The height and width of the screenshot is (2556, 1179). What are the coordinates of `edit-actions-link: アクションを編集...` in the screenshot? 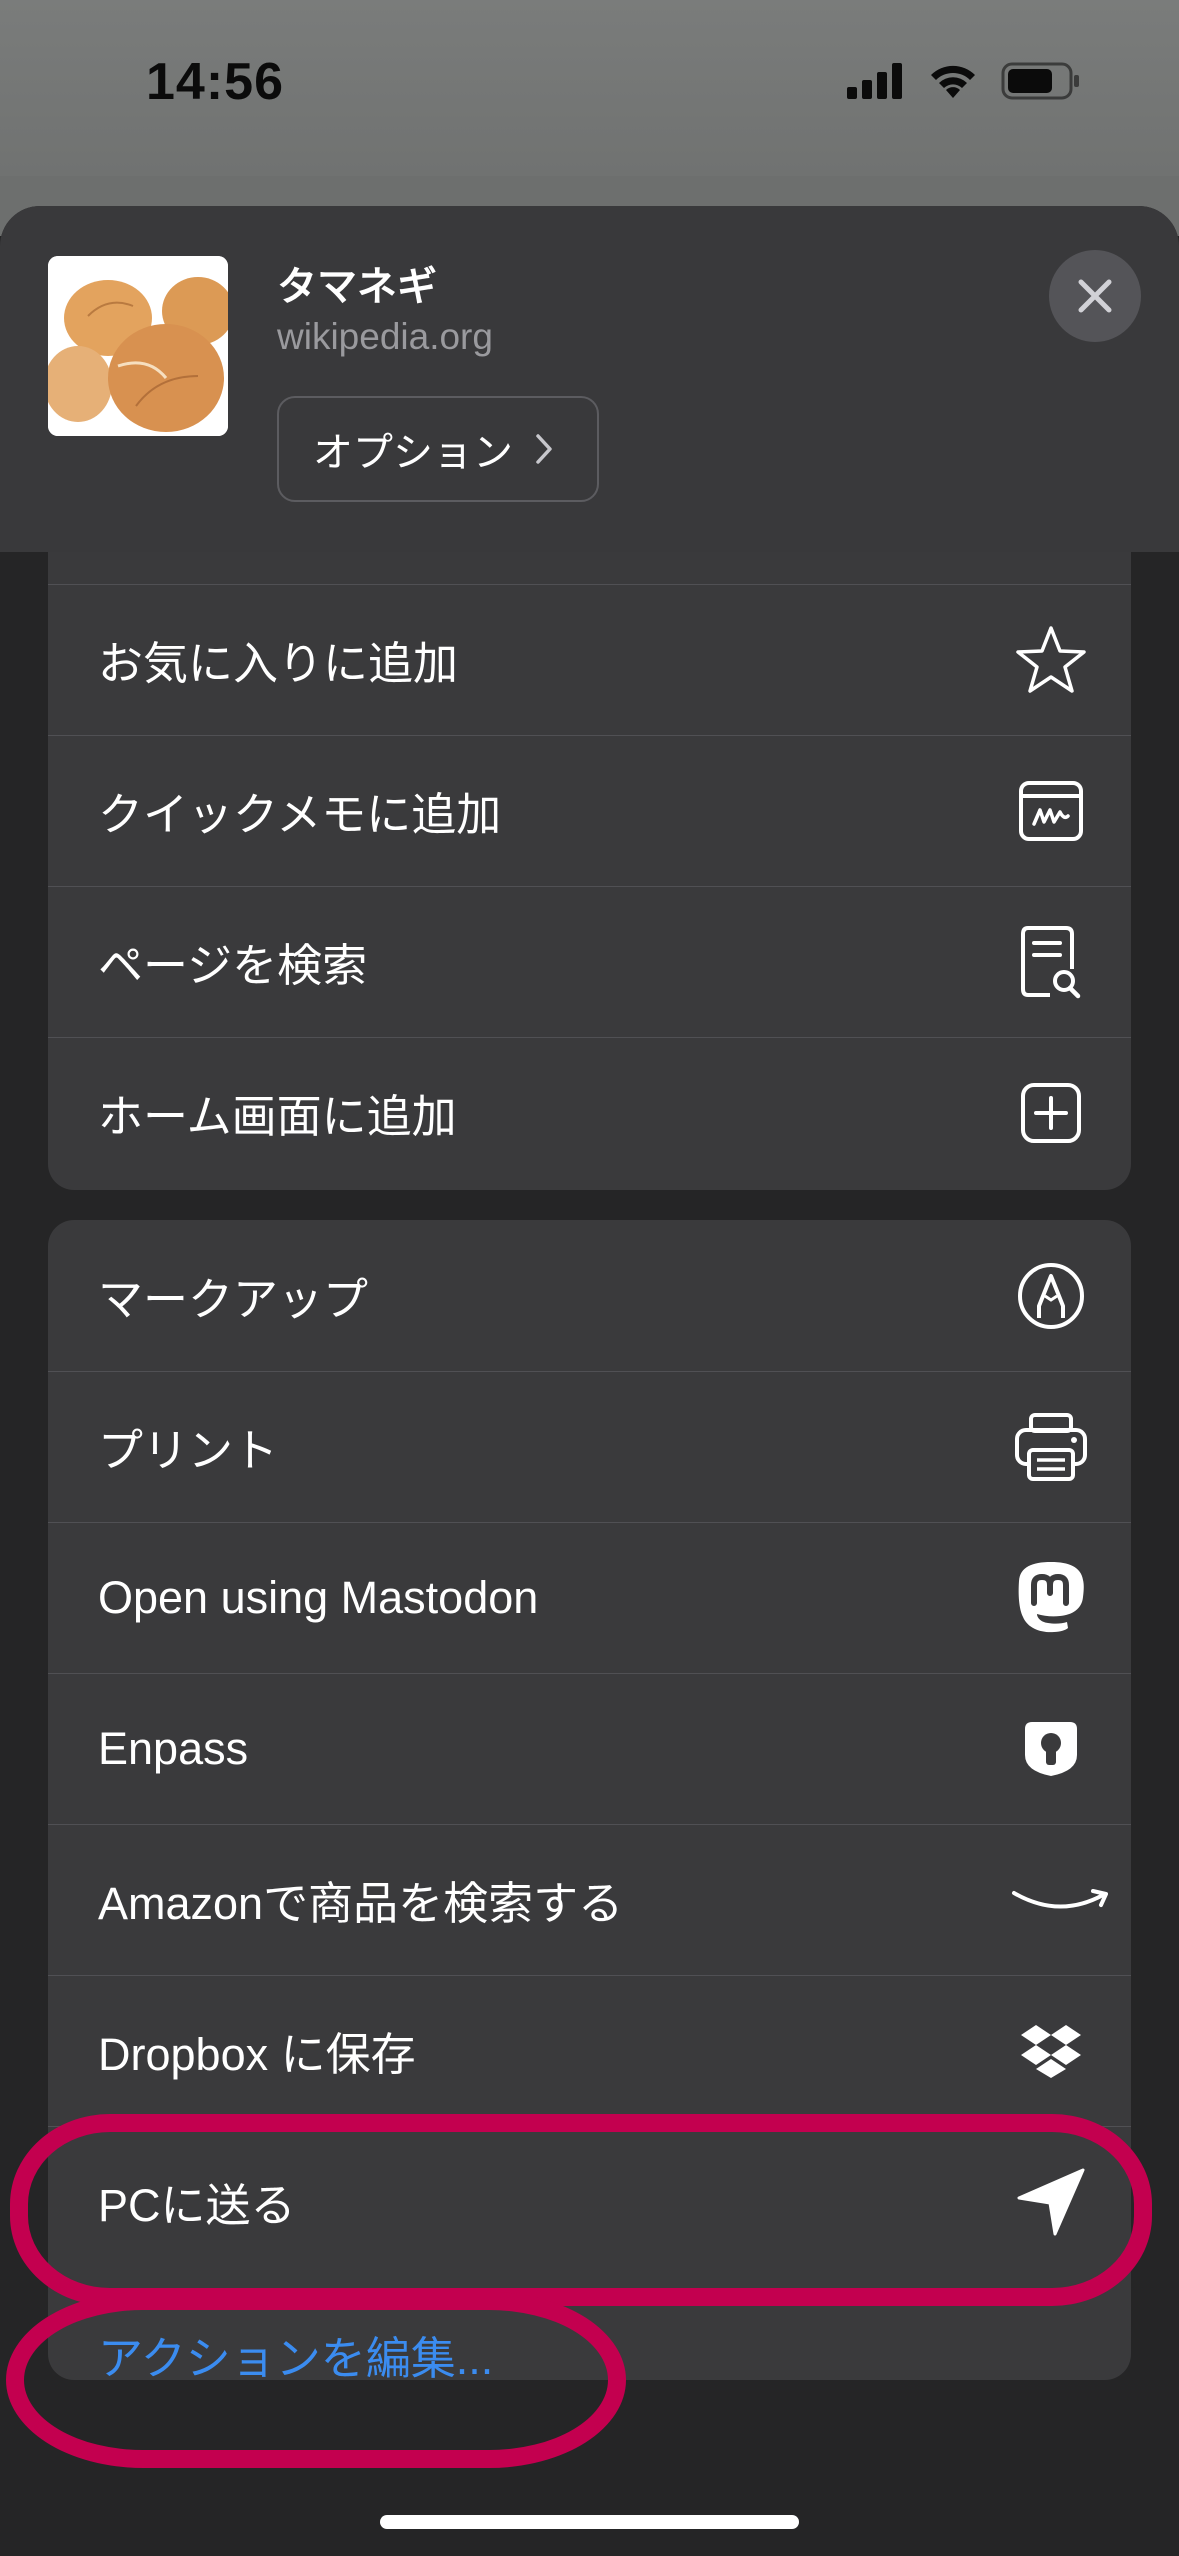 It's located at (295, 2354).